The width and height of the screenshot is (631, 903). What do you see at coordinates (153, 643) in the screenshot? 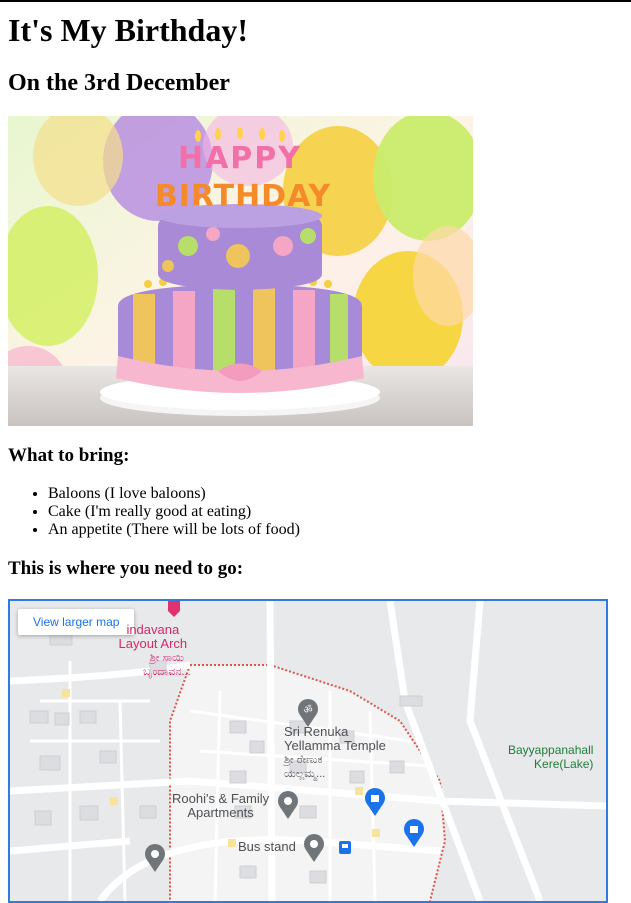
I see `arch-label-line2: Layout Arch` at bounding box center [153, 643].